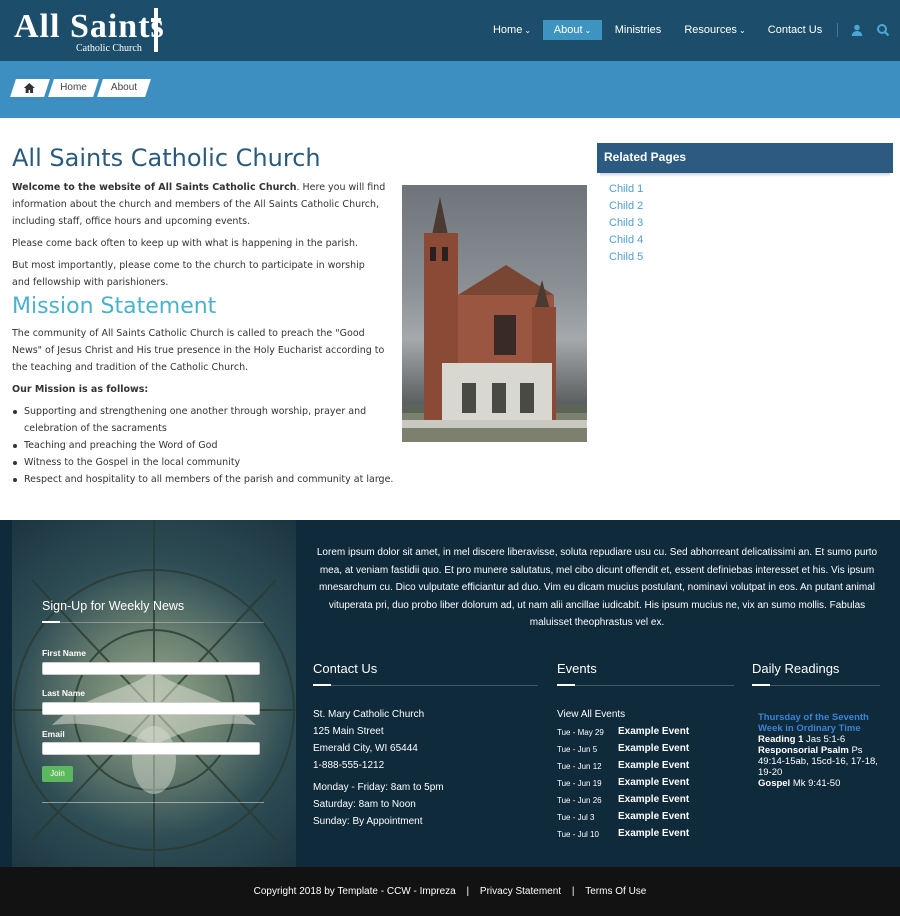 The height and width of the screenshot is (916, 900). Describe the element at coordinates (857, 30) in the screenshot. I see `user-icon` at that location.